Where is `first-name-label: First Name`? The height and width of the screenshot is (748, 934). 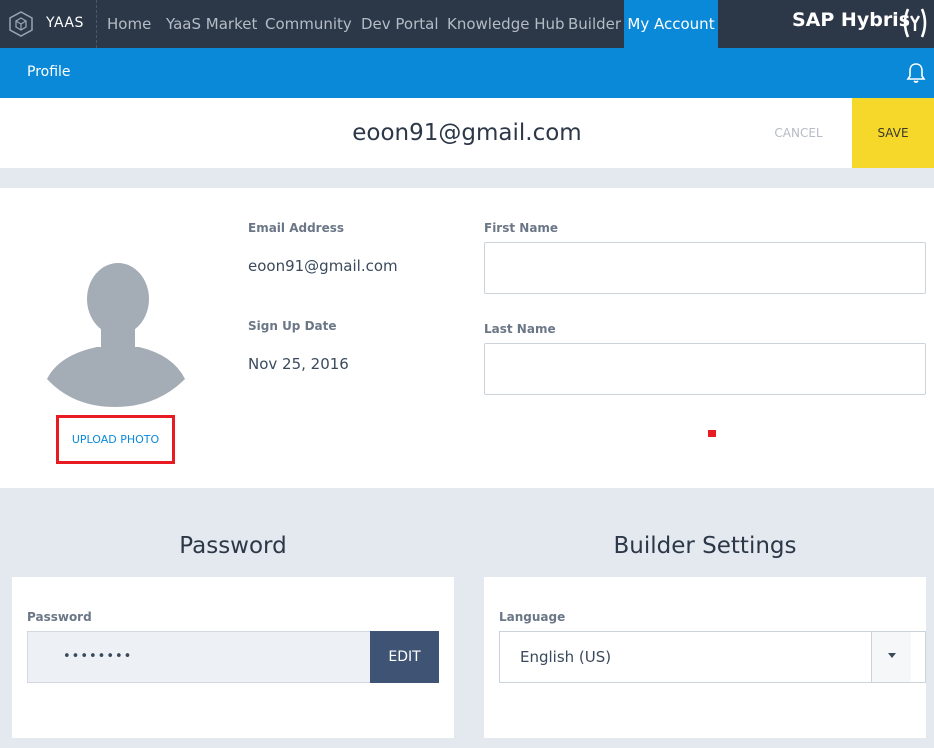 first-name-label: First Name is located at coordinates (521, 228).